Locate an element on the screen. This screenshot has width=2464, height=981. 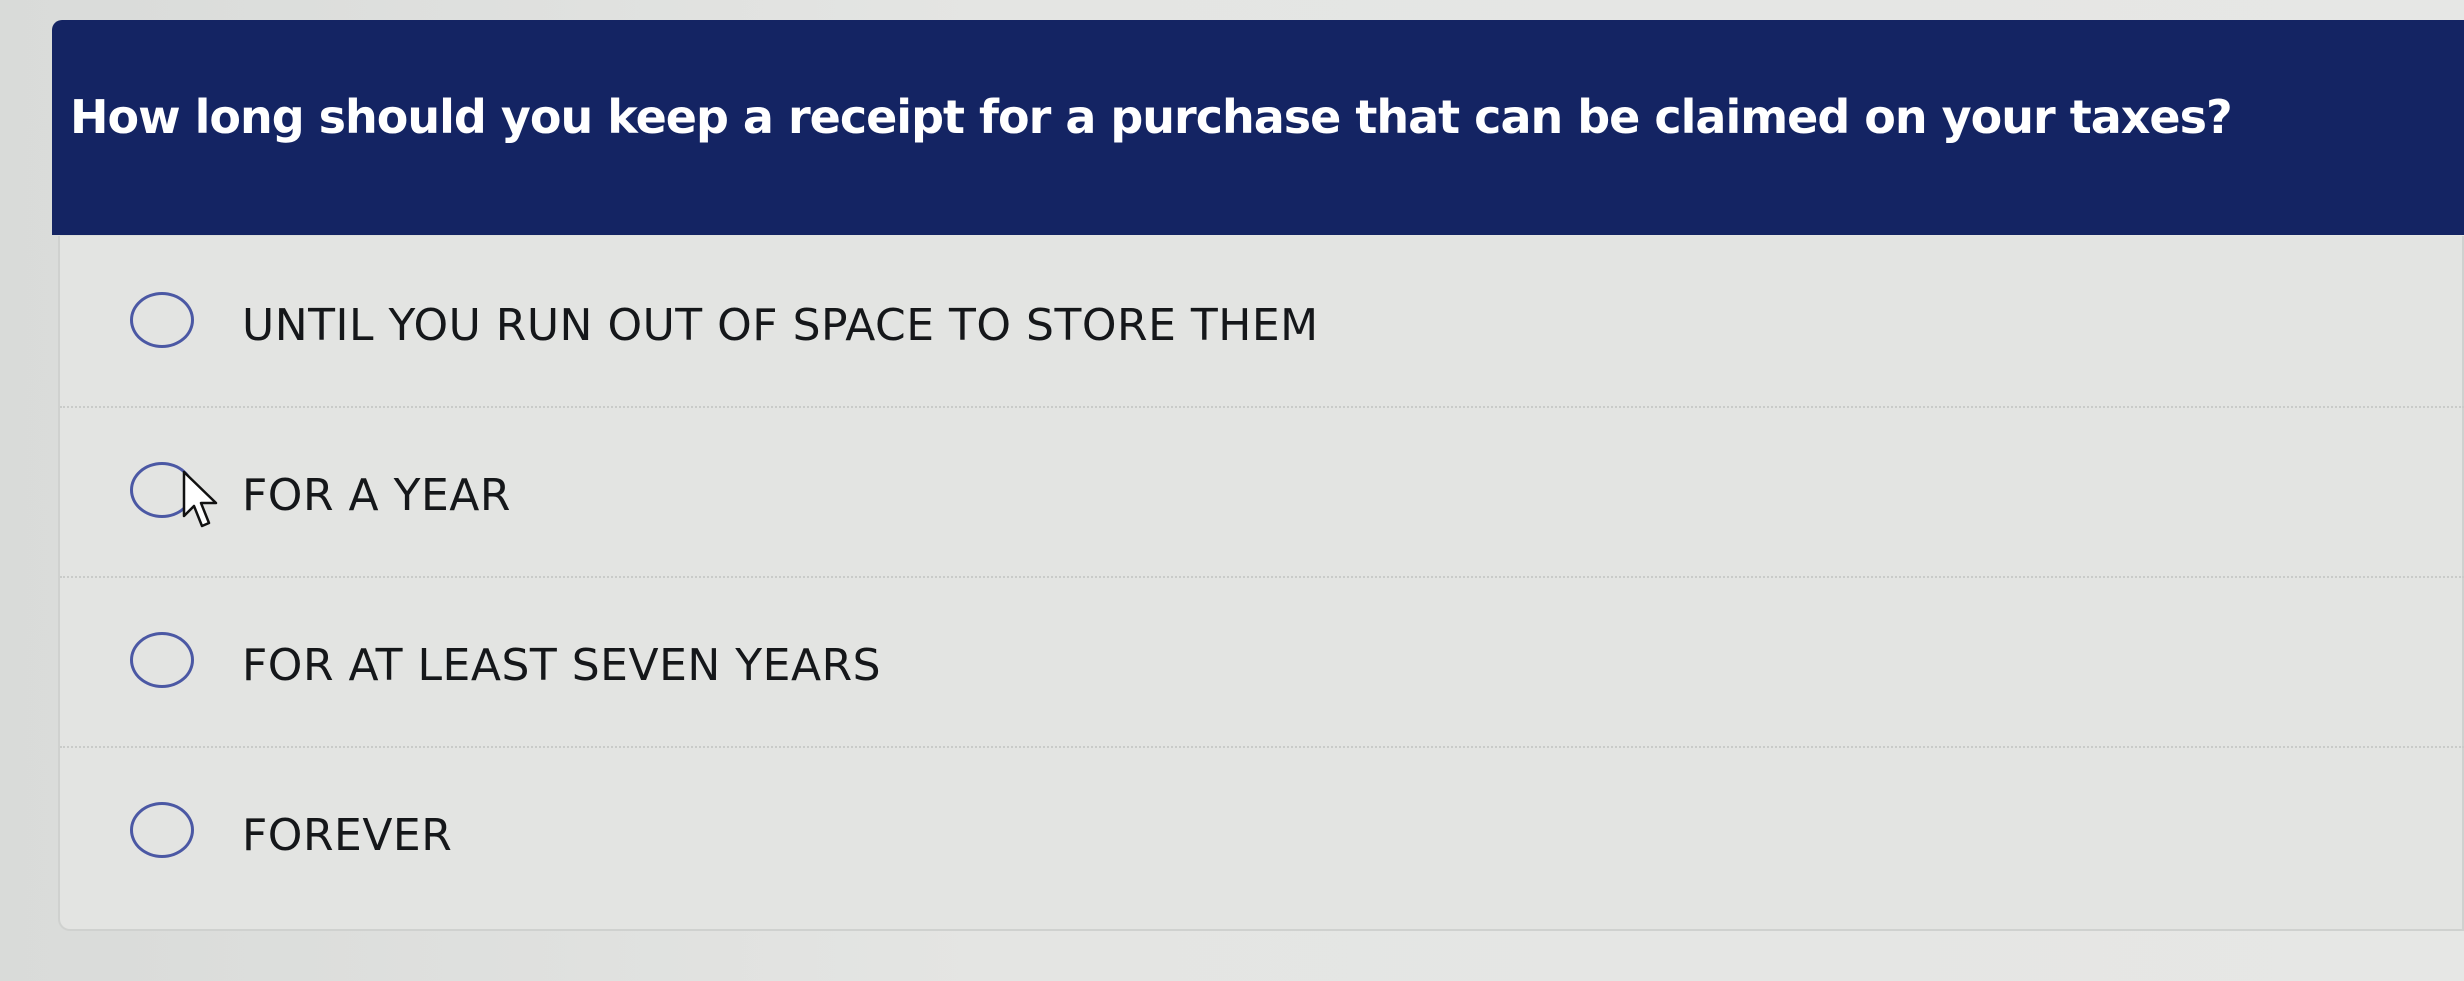
answer-option-label: FOR A YEAR is located at coordinates (376, 495).